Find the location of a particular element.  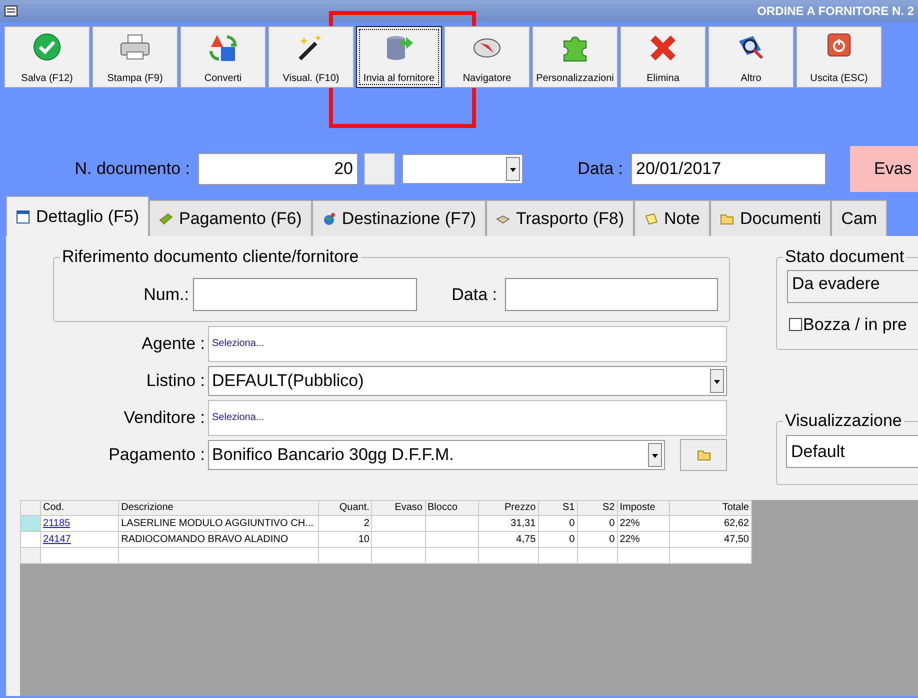

field-label: Num.: is located at coordinates (166, 295).